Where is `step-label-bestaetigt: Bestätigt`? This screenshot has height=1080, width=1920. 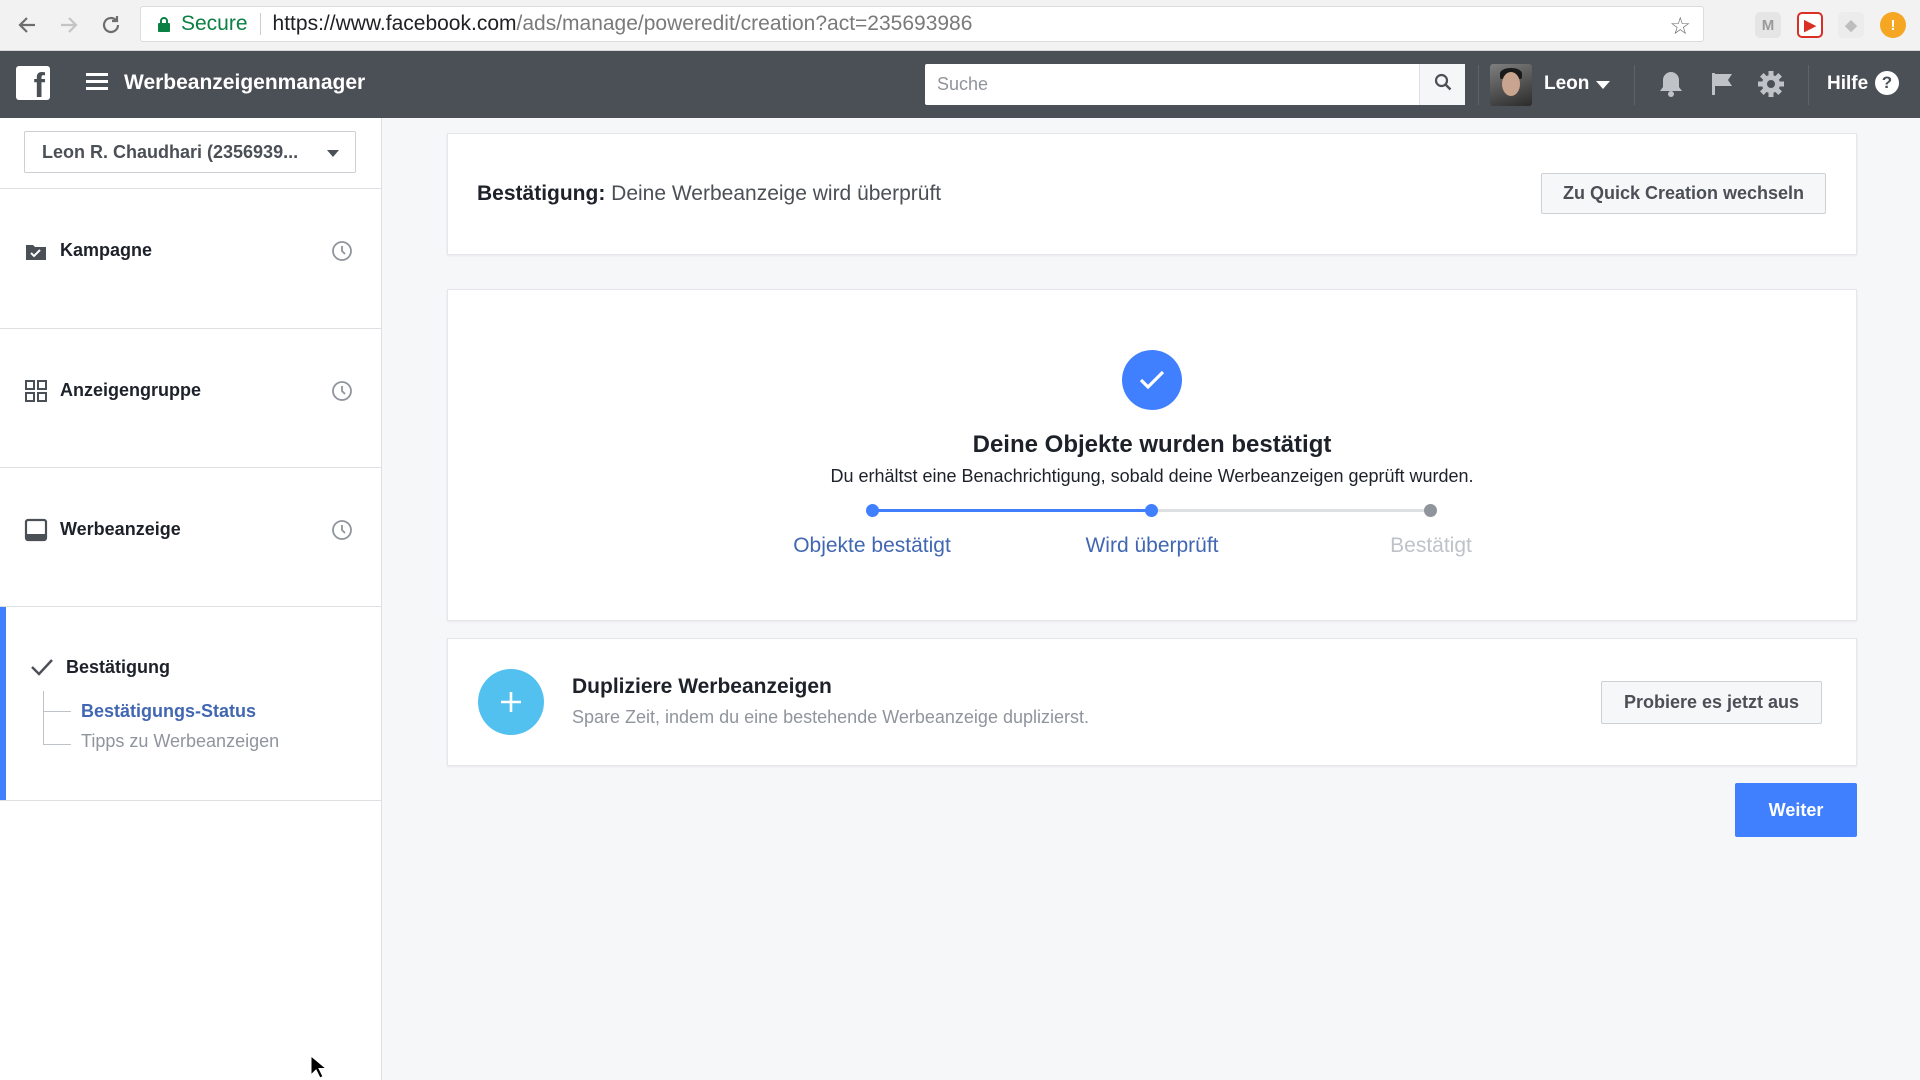
step-label-bestaetigt: Bestätigt is located at coordinates (1431, 545).